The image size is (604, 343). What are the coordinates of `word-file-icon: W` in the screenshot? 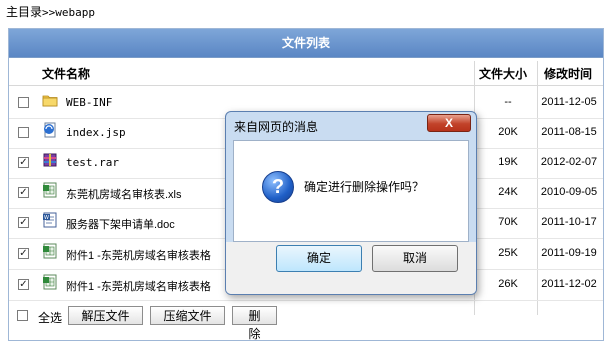 It's located at (50, 220).